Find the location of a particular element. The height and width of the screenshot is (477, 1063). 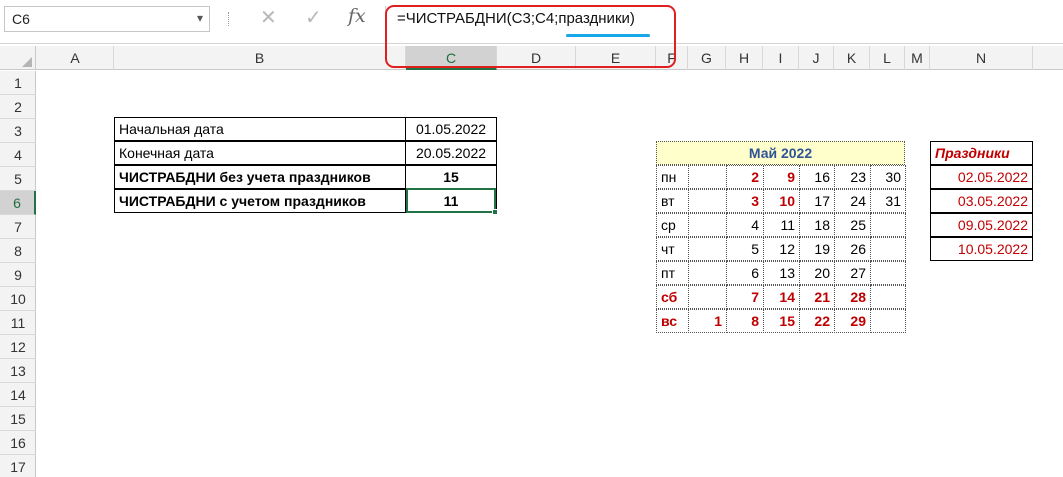

calendar-day-name: вт is located at coordinates (672, 201).